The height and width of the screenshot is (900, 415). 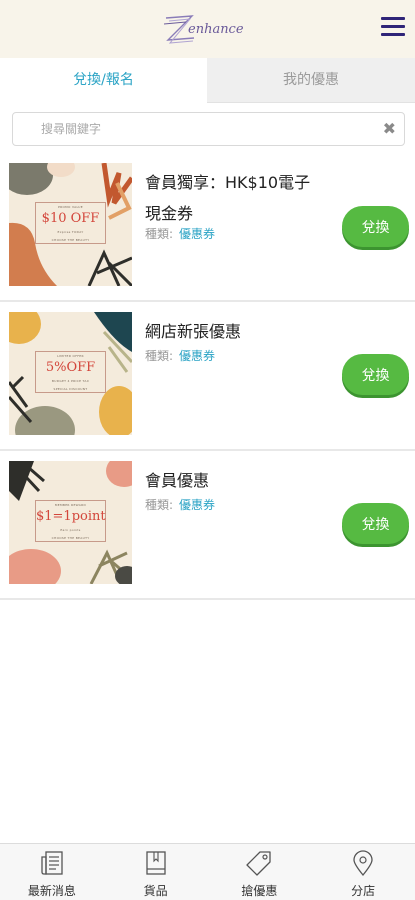 I want to click on news-icon, so click(x=52, y=863).